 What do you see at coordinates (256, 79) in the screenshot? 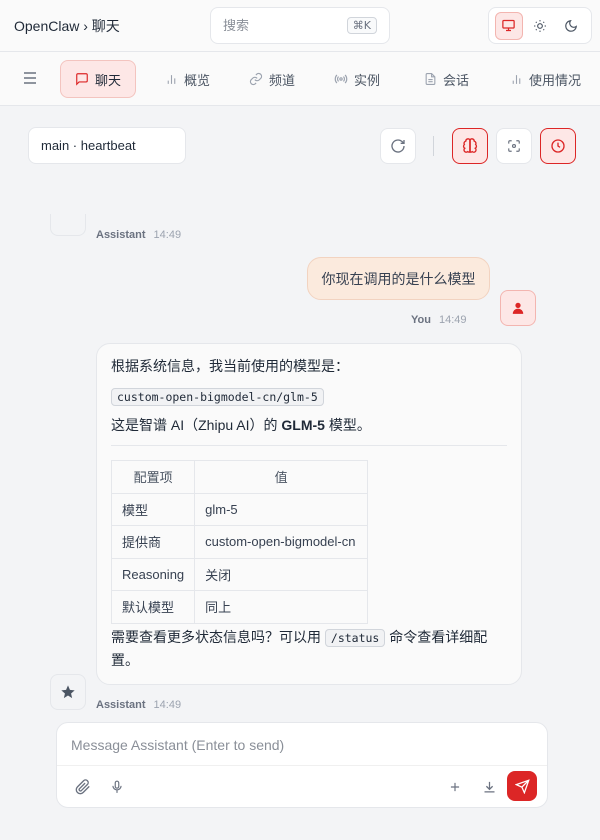
I see `link-icon` at bounding box center [256, 79].